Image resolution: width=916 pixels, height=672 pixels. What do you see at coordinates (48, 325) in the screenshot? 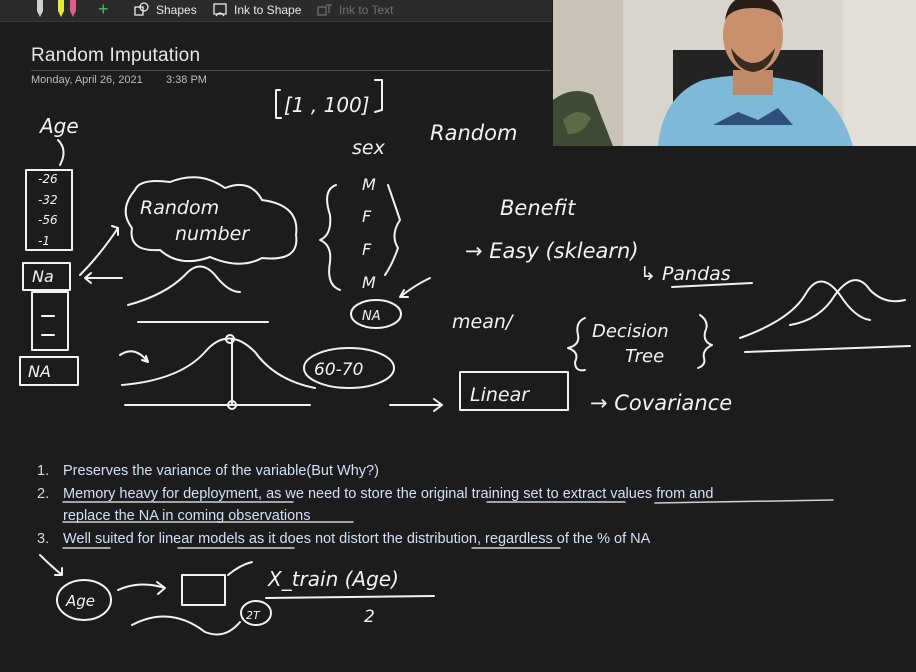
I see `lower-column-dashes` at bounding box center [48, 325].